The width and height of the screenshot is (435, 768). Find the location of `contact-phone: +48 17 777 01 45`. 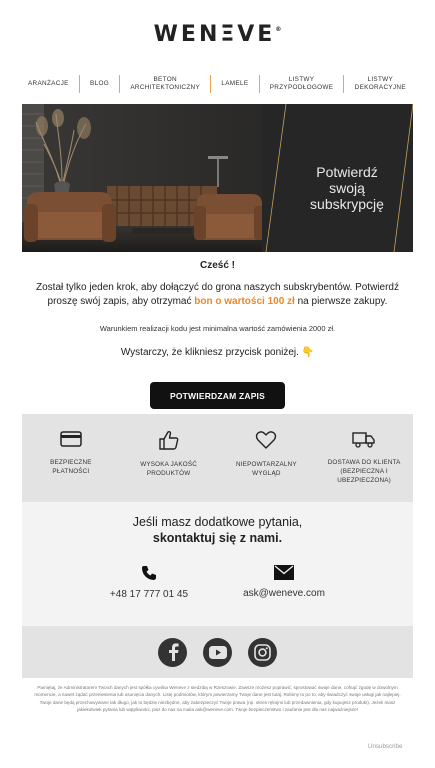

contact-phone: +48 17 777 01 45 is located at coordinates (149, 582).